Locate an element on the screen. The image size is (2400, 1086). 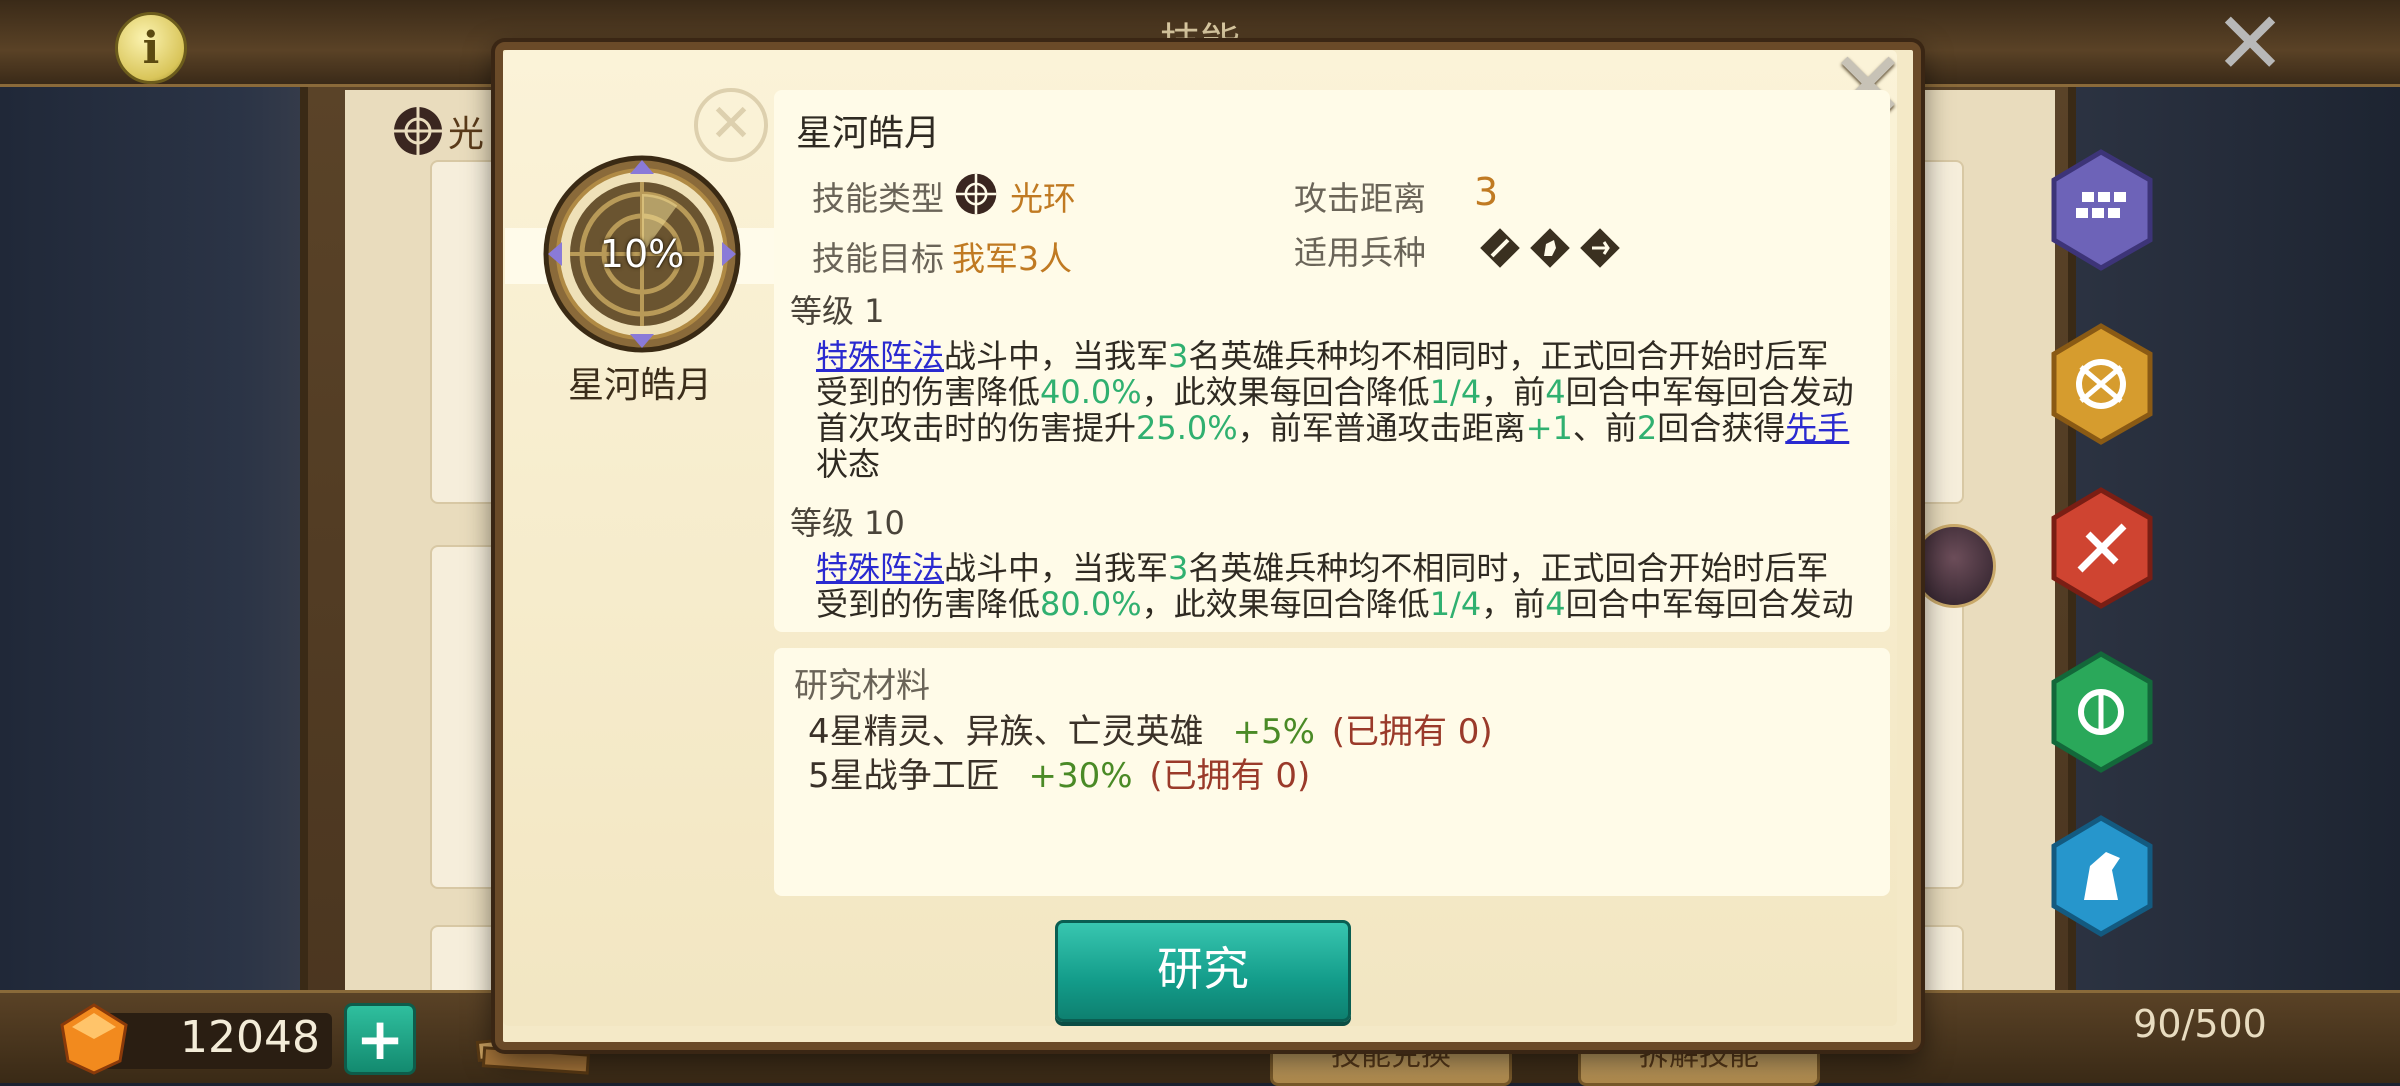
add-currency-button: + is located at coordinates (380, 1039).